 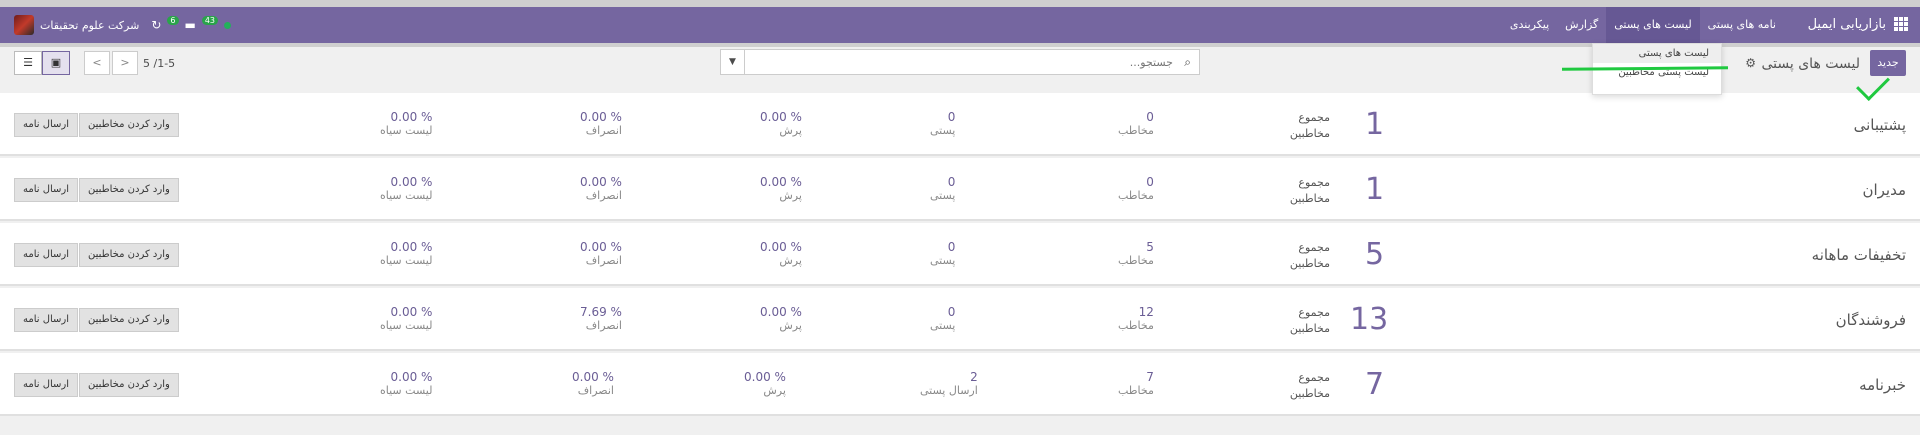 What do you see at coordinates (1369, 319) in the screenshot?
I see `contact-count: 13` at bounding box center [1369, 319].